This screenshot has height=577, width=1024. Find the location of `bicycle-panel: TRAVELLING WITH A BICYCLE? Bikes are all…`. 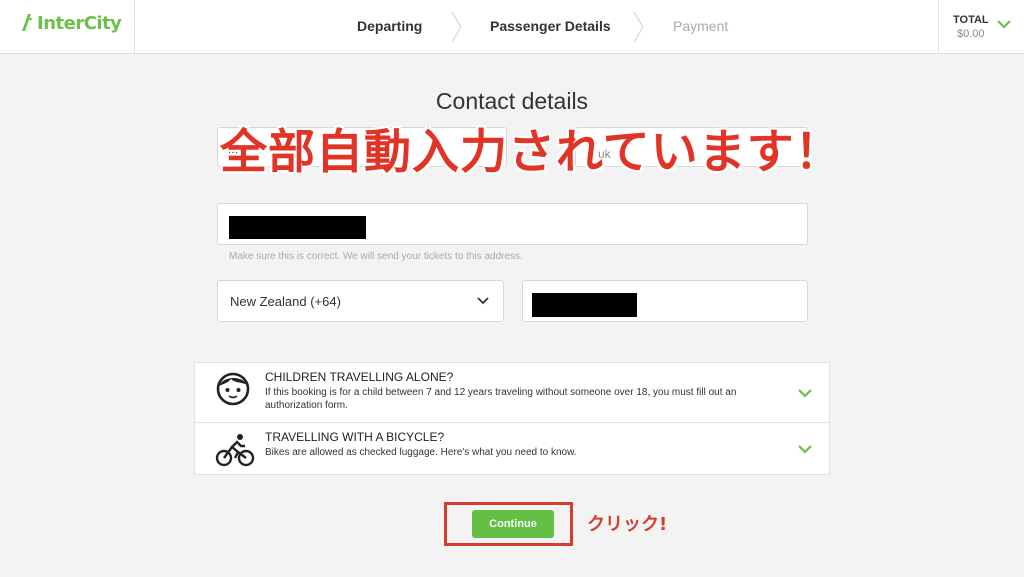

bicycle-panel: TRAVELLING WITH A BICYCLE? Bikes are all… is located at coordinates (512, 448).